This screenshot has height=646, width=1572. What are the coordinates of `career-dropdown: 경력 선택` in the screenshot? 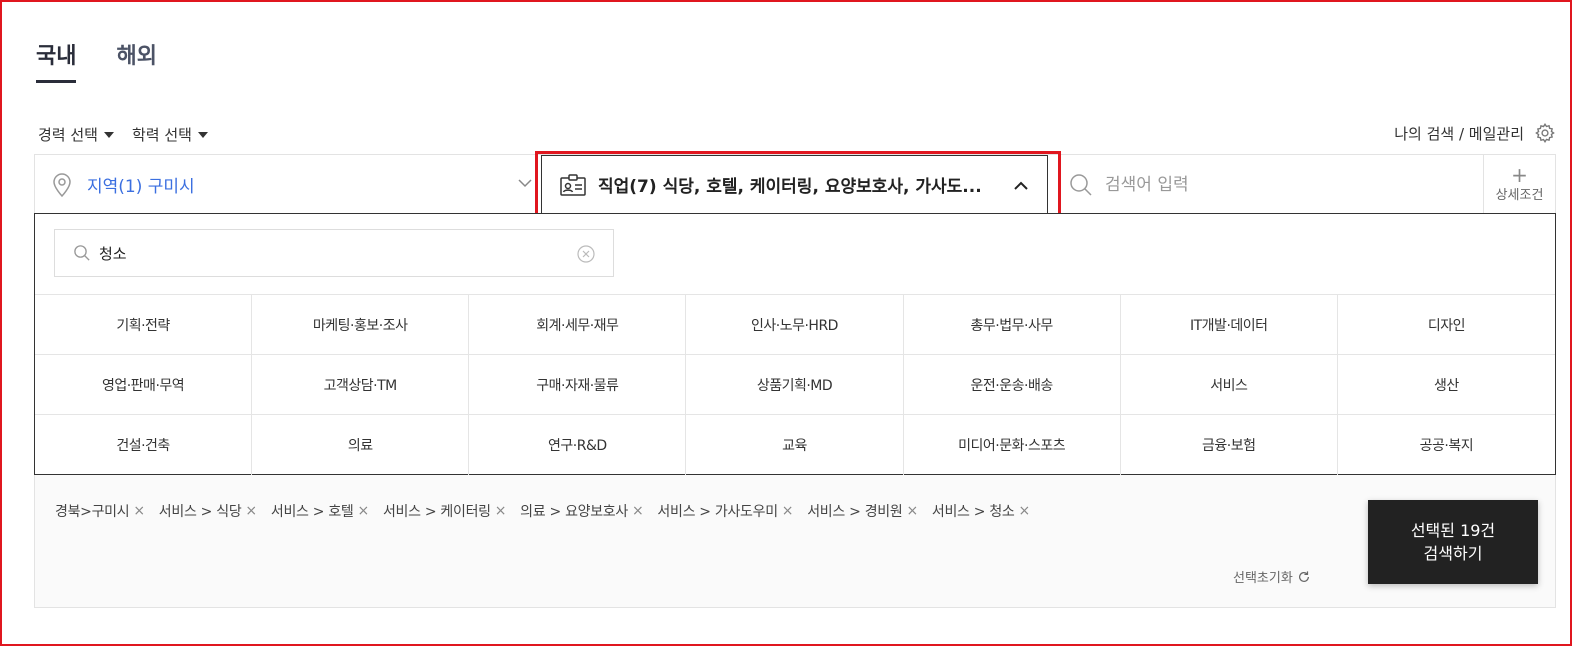 It's located at (76, 134).